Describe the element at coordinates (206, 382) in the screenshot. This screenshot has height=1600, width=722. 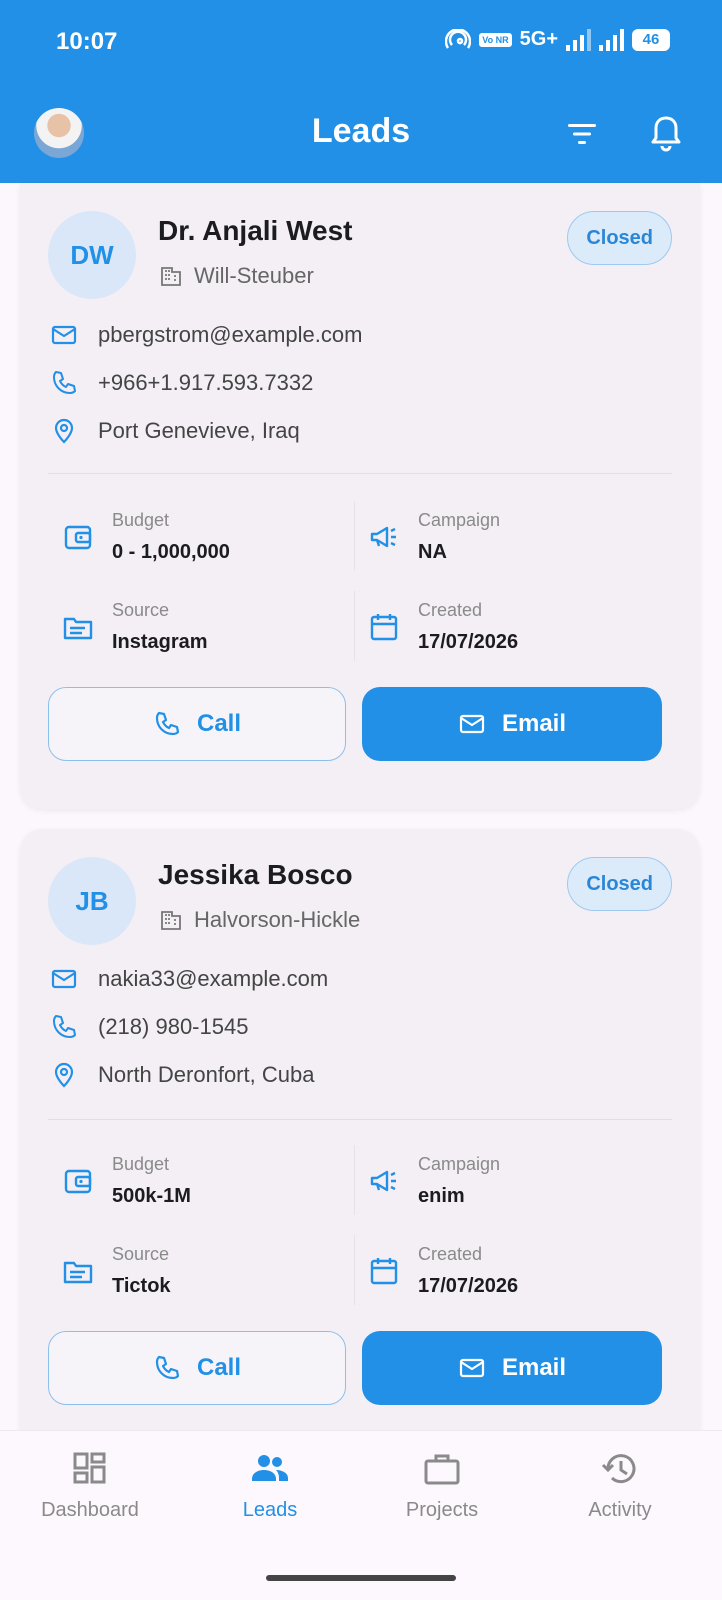
I see `lead-phone: +966+1.917.593.7332` at that location.